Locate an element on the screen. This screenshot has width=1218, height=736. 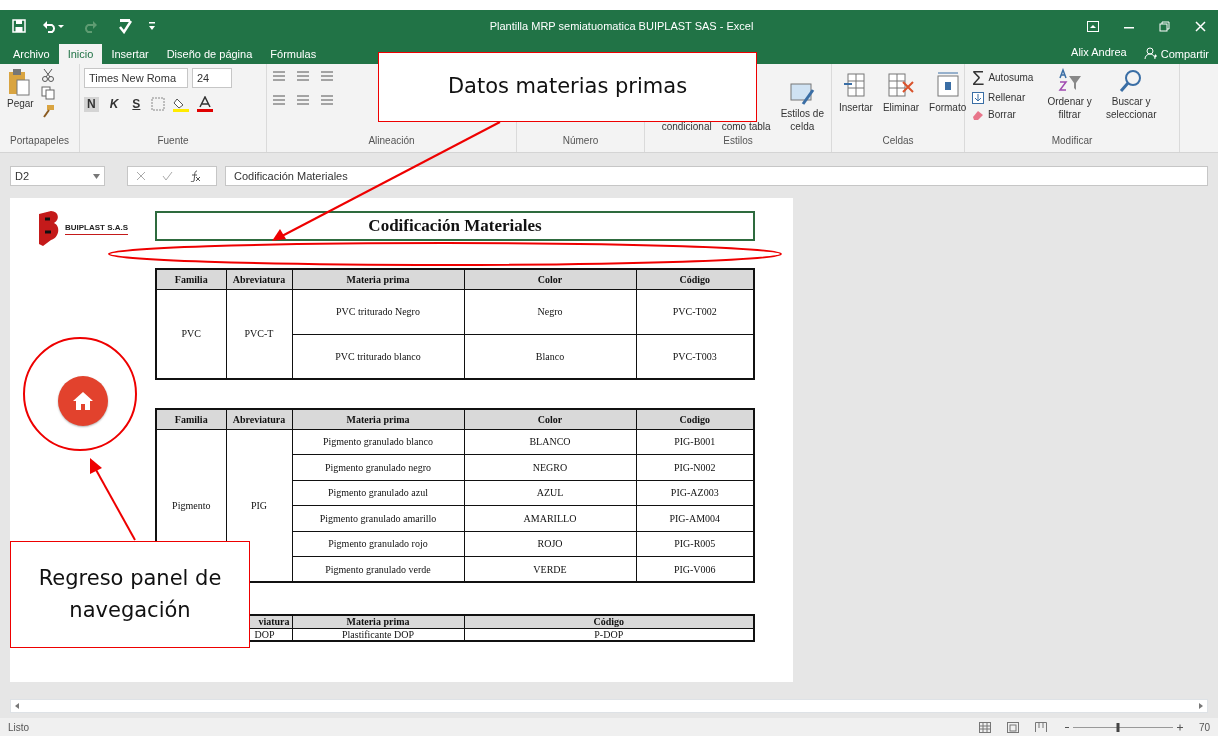
fill-button: Rellenar is located at coordinates (1003, 98).